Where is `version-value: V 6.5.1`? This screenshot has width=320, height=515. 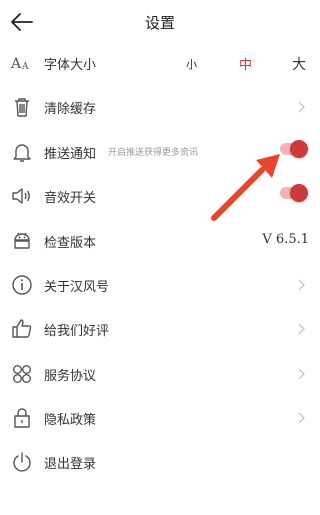
version-value: V 6.5.1 is located at coordinates (285, 239).